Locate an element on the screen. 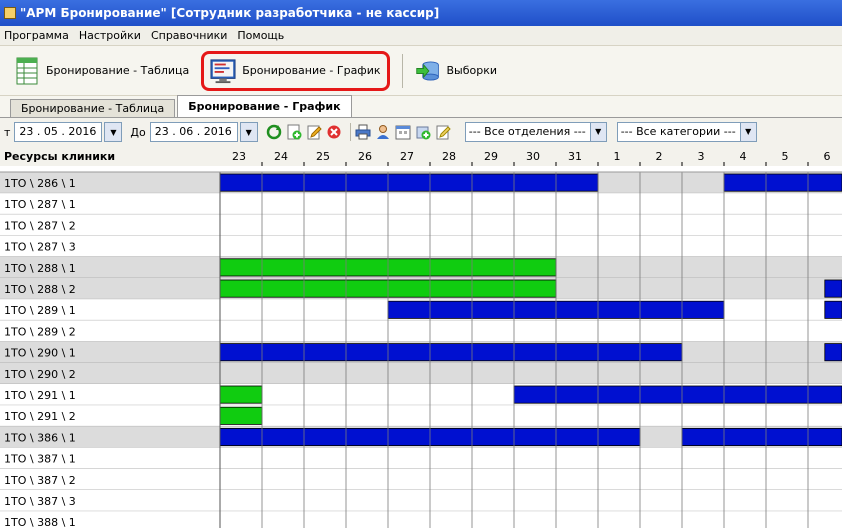 Image resolution: width=842 pixels, height=528 pixels. resource-name: 1ТО \ 387 \ 2 is located at coordinates (40, 480).